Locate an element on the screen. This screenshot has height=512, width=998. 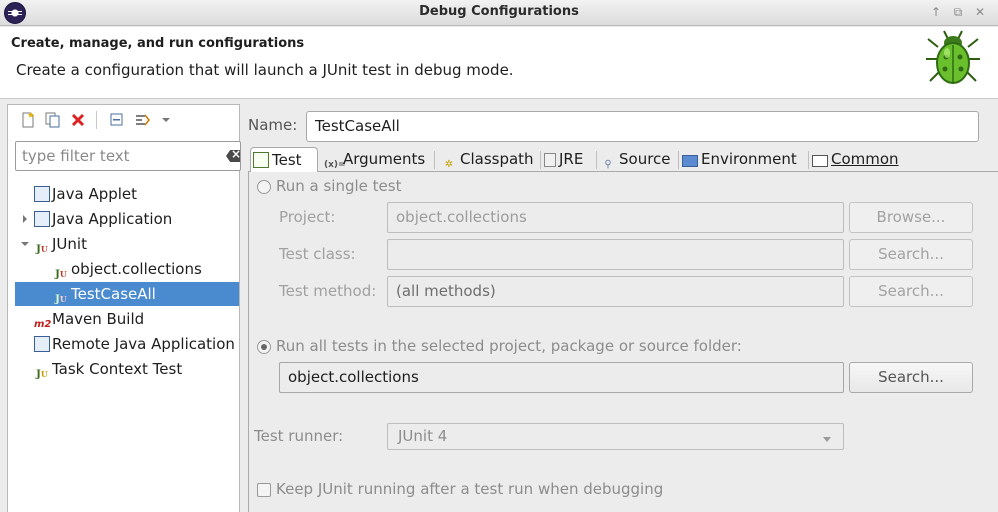
minimize-icon: ↑ is located at coordinates (936, 12).